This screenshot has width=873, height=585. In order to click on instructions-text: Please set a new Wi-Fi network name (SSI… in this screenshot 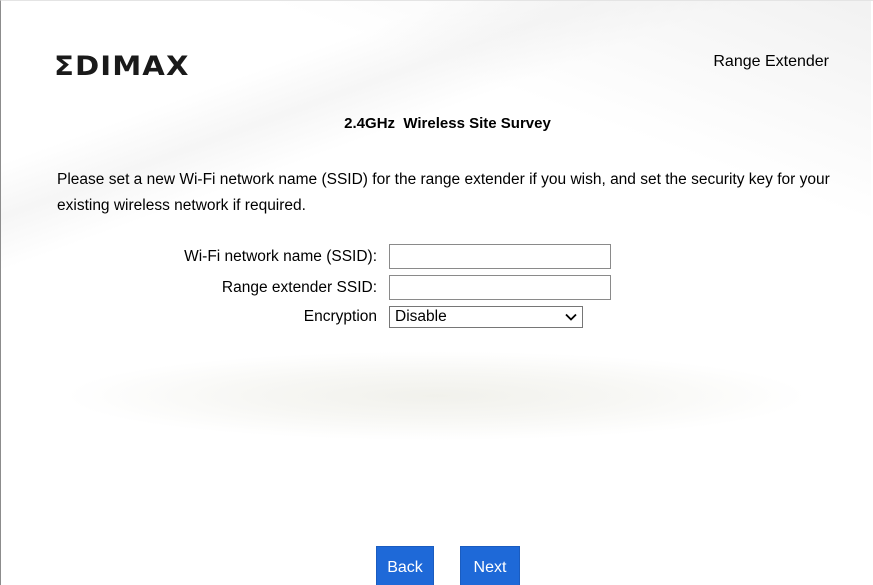, I will do `click(443, 192)`.